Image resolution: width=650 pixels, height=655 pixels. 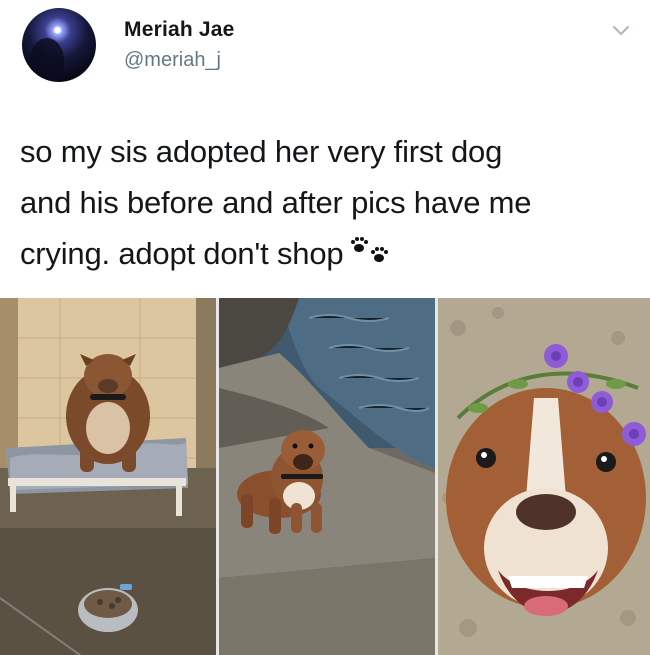 I want to click on tweet-text-line: crying. adopt don't shop, so click(x=327, y=253).